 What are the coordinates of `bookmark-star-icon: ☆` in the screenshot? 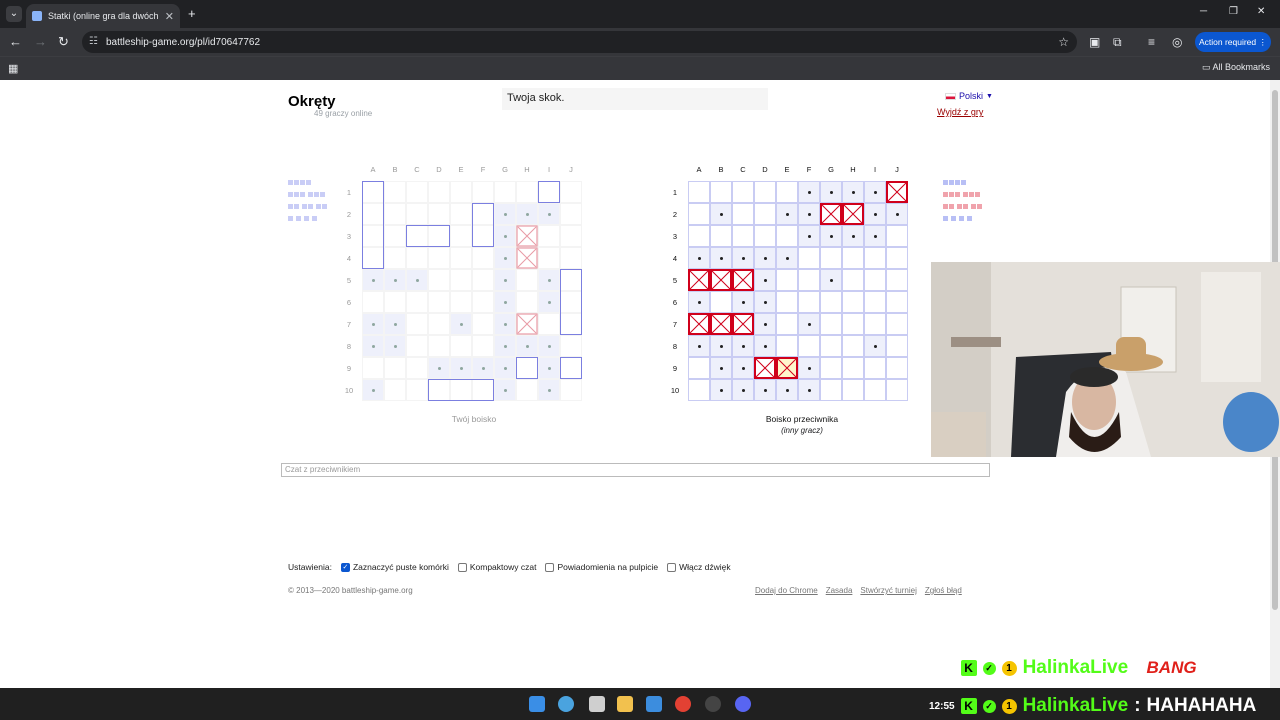 It's located at (1063, 42).